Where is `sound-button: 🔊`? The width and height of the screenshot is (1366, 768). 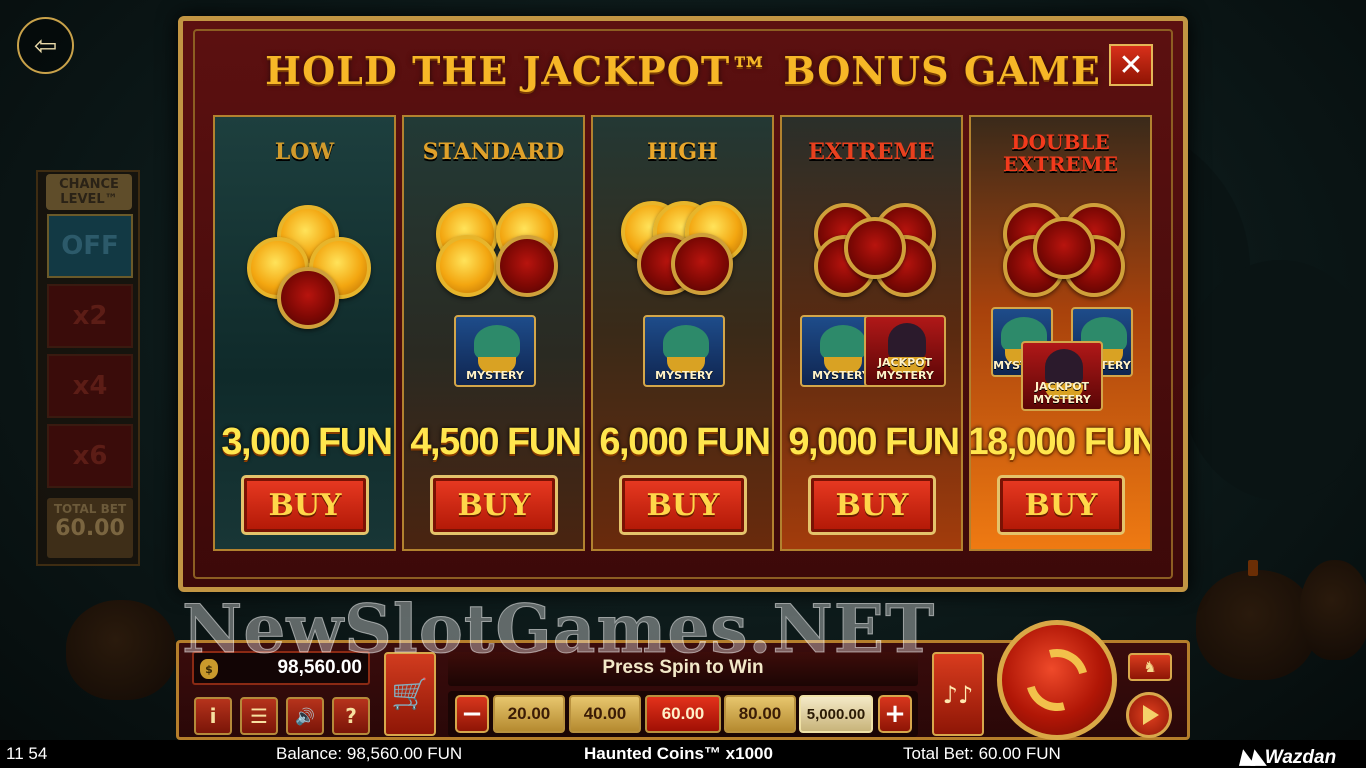
sound-button: 🔊 is located at coordinates (305, 716).